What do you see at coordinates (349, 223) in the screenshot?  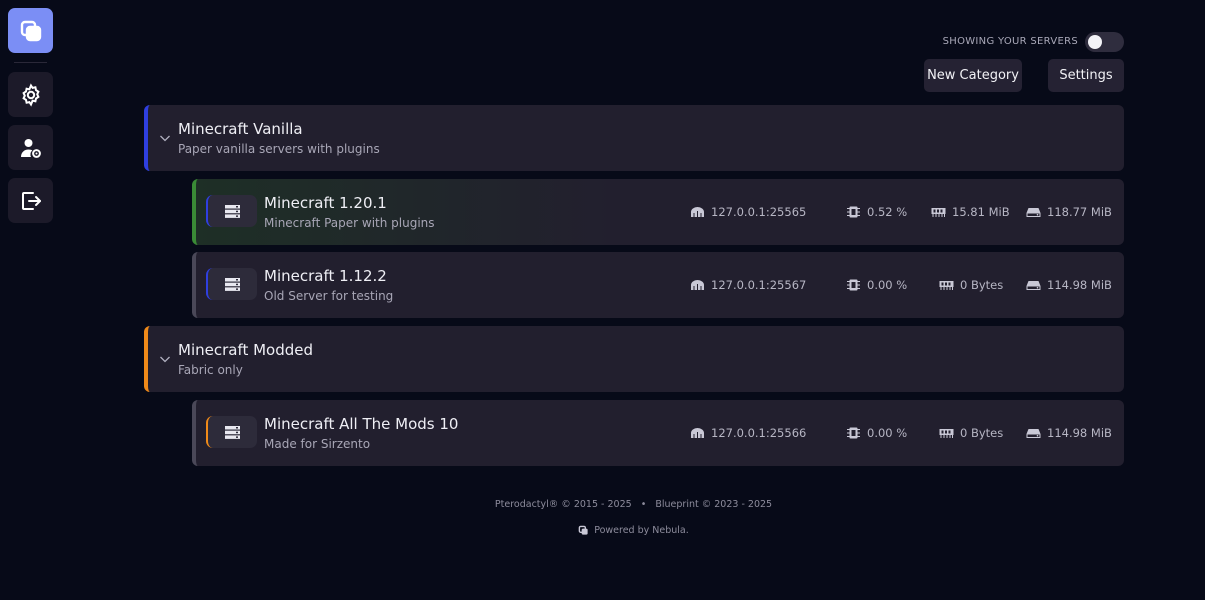 I see `server-description: Minecraft Paper with plugins` at bounding box center [349, 223].